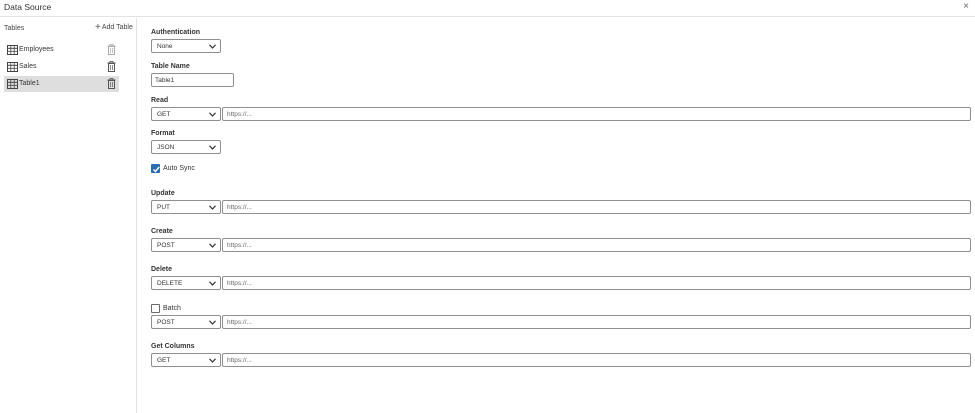  Describe the element at coordinates (28, 66) in the screenshot. I see `table-item-label: Sales` at that location.